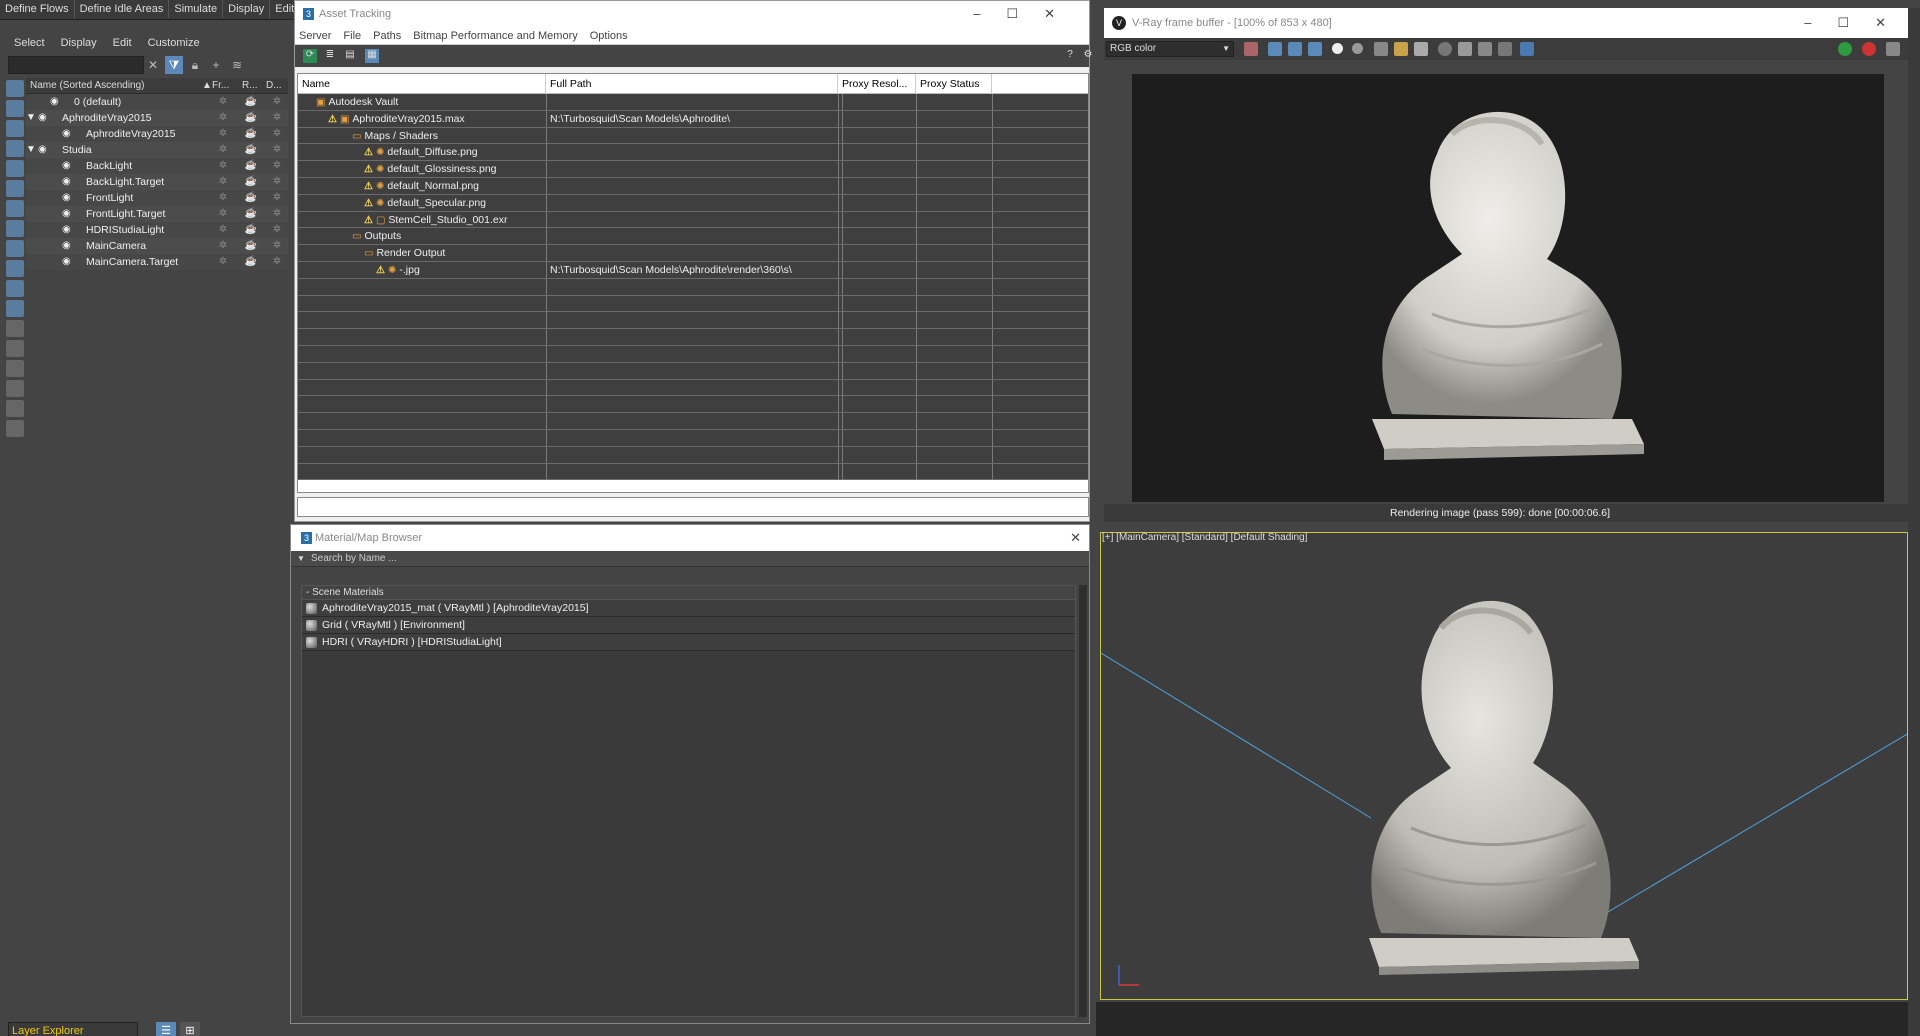 This screenshot has width=1920, height=1036. I want to click on blue-channel-icon, so click(1315, 49).